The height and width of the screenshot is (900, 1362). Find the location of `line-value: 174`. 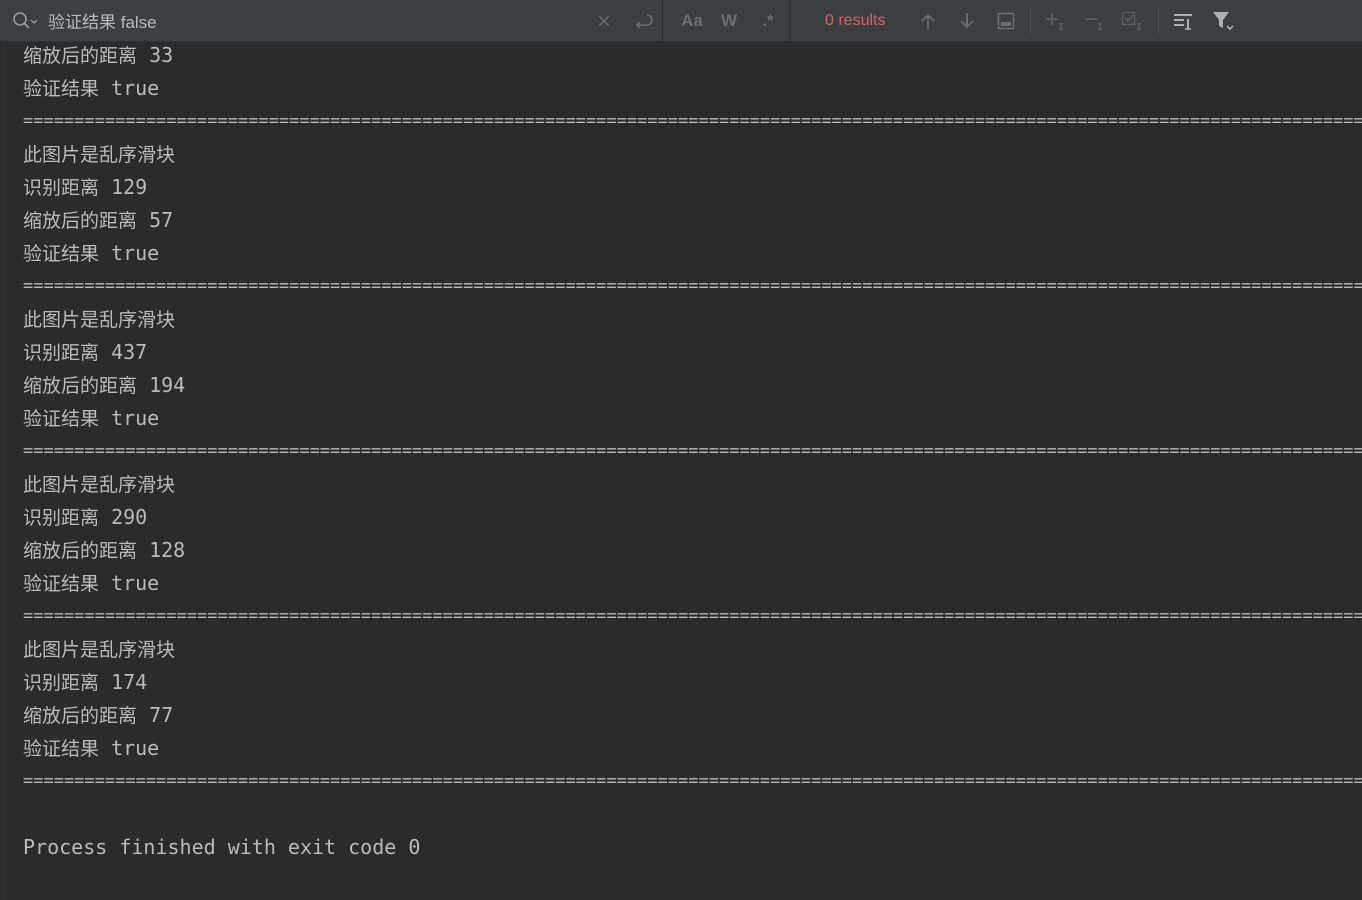

line-value: 174 is located at coordinates (129, 682).